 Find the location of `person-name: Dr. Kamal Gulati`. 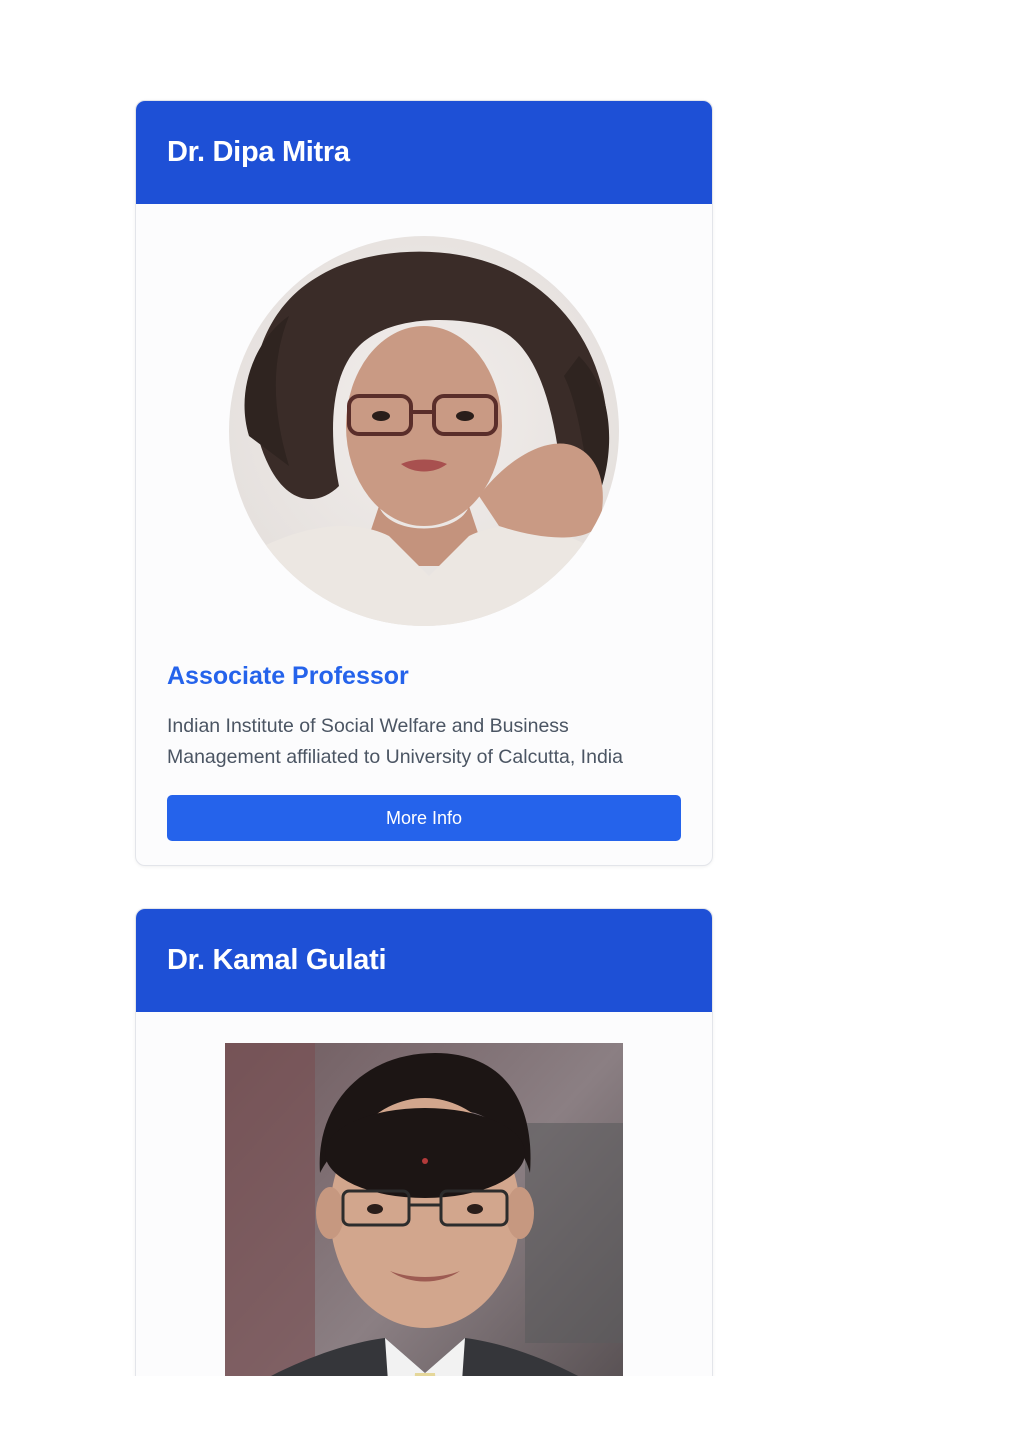

person-name: Dr. Kamal Gulati is located at coordinates (277, 960).